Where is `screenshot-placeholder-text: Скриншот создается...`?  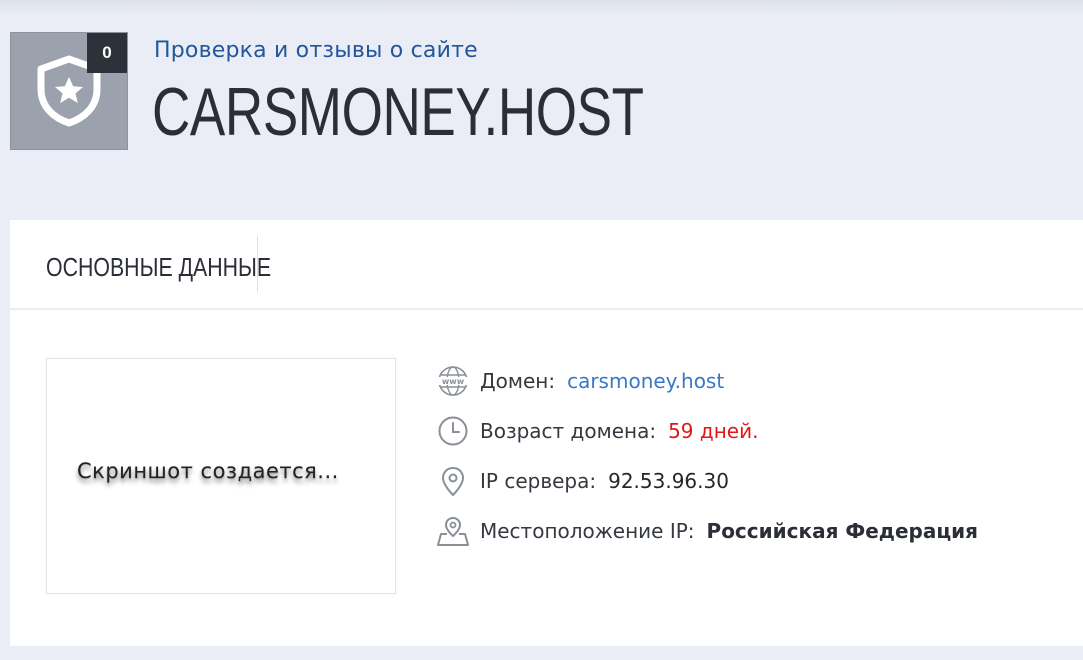
screenshot-placeholder-text: Скриншот создается... is located at coordinates (208, 471).